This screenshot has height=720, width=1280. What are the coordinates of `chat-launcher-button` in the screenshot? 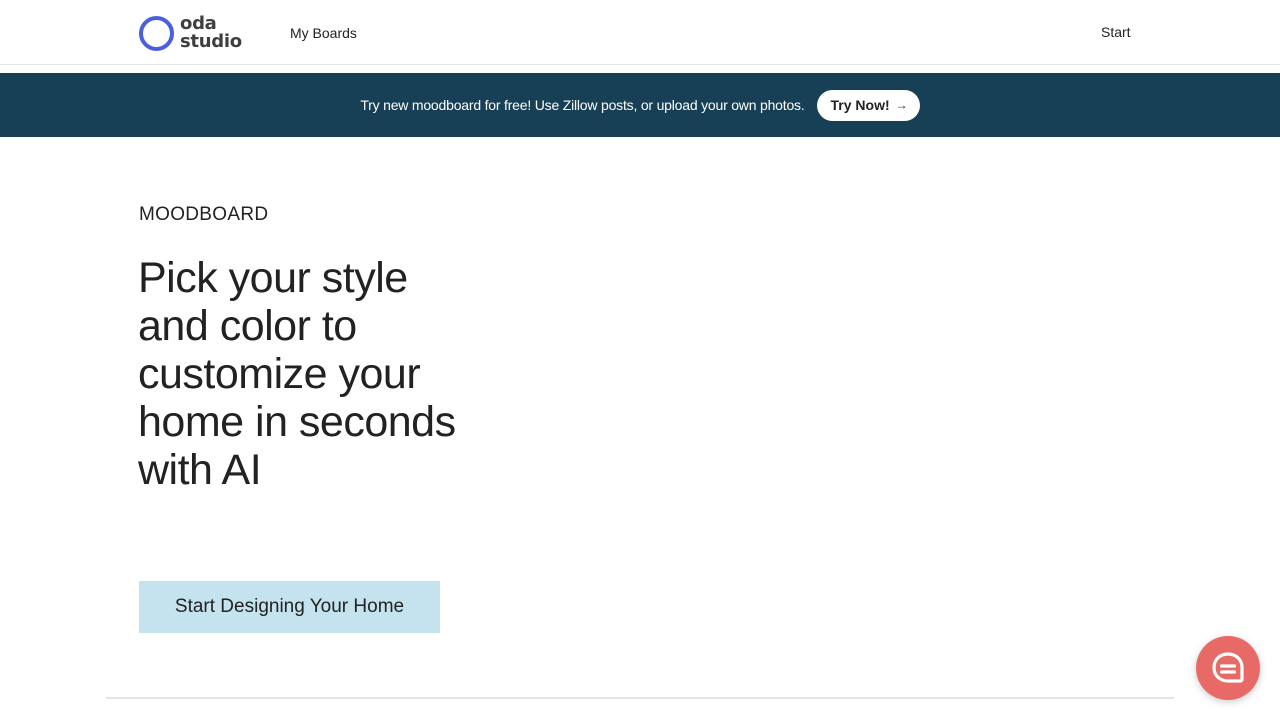 It's located at (1228, 668).